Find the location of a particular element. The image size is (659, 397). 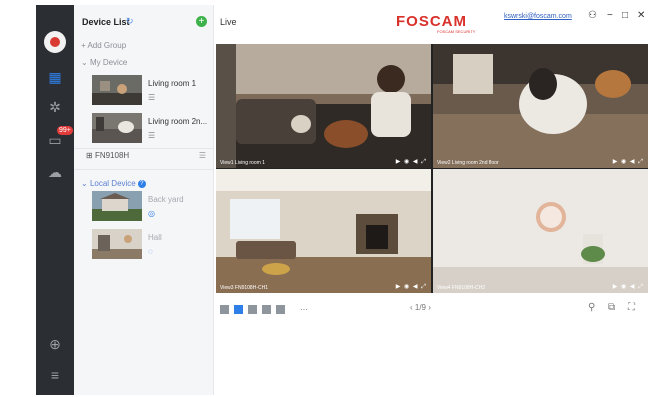

device-name: Back yard is located at coordinates (166, 199).